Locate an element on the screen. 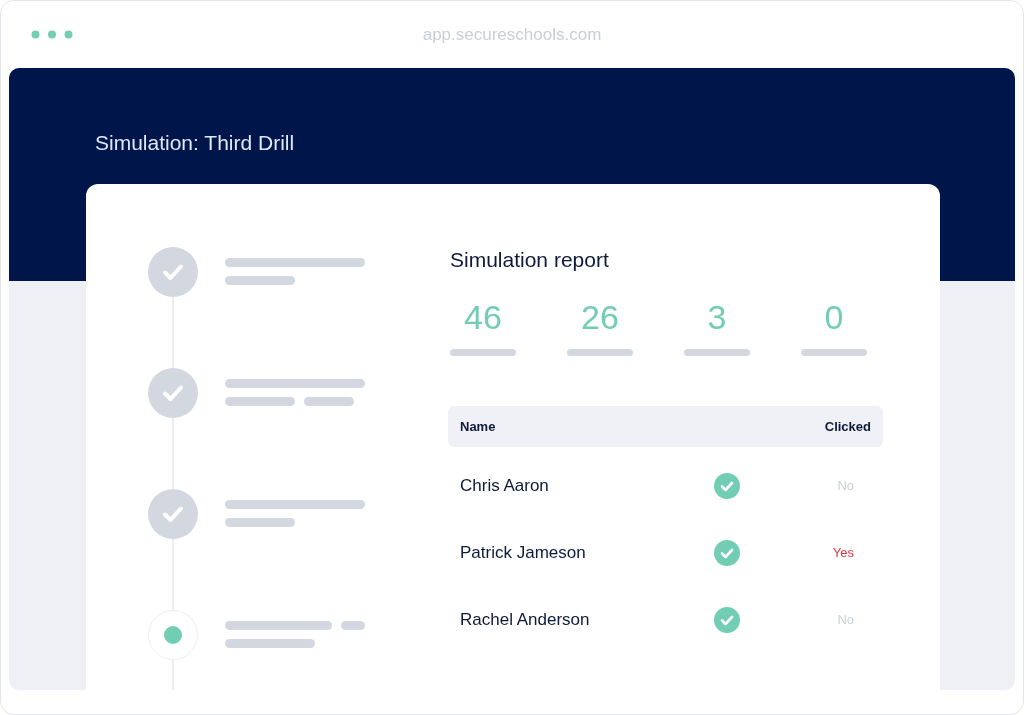 This screenshot has width=1024, height=715. window-dots-icon is located at coordinates (52, 34).